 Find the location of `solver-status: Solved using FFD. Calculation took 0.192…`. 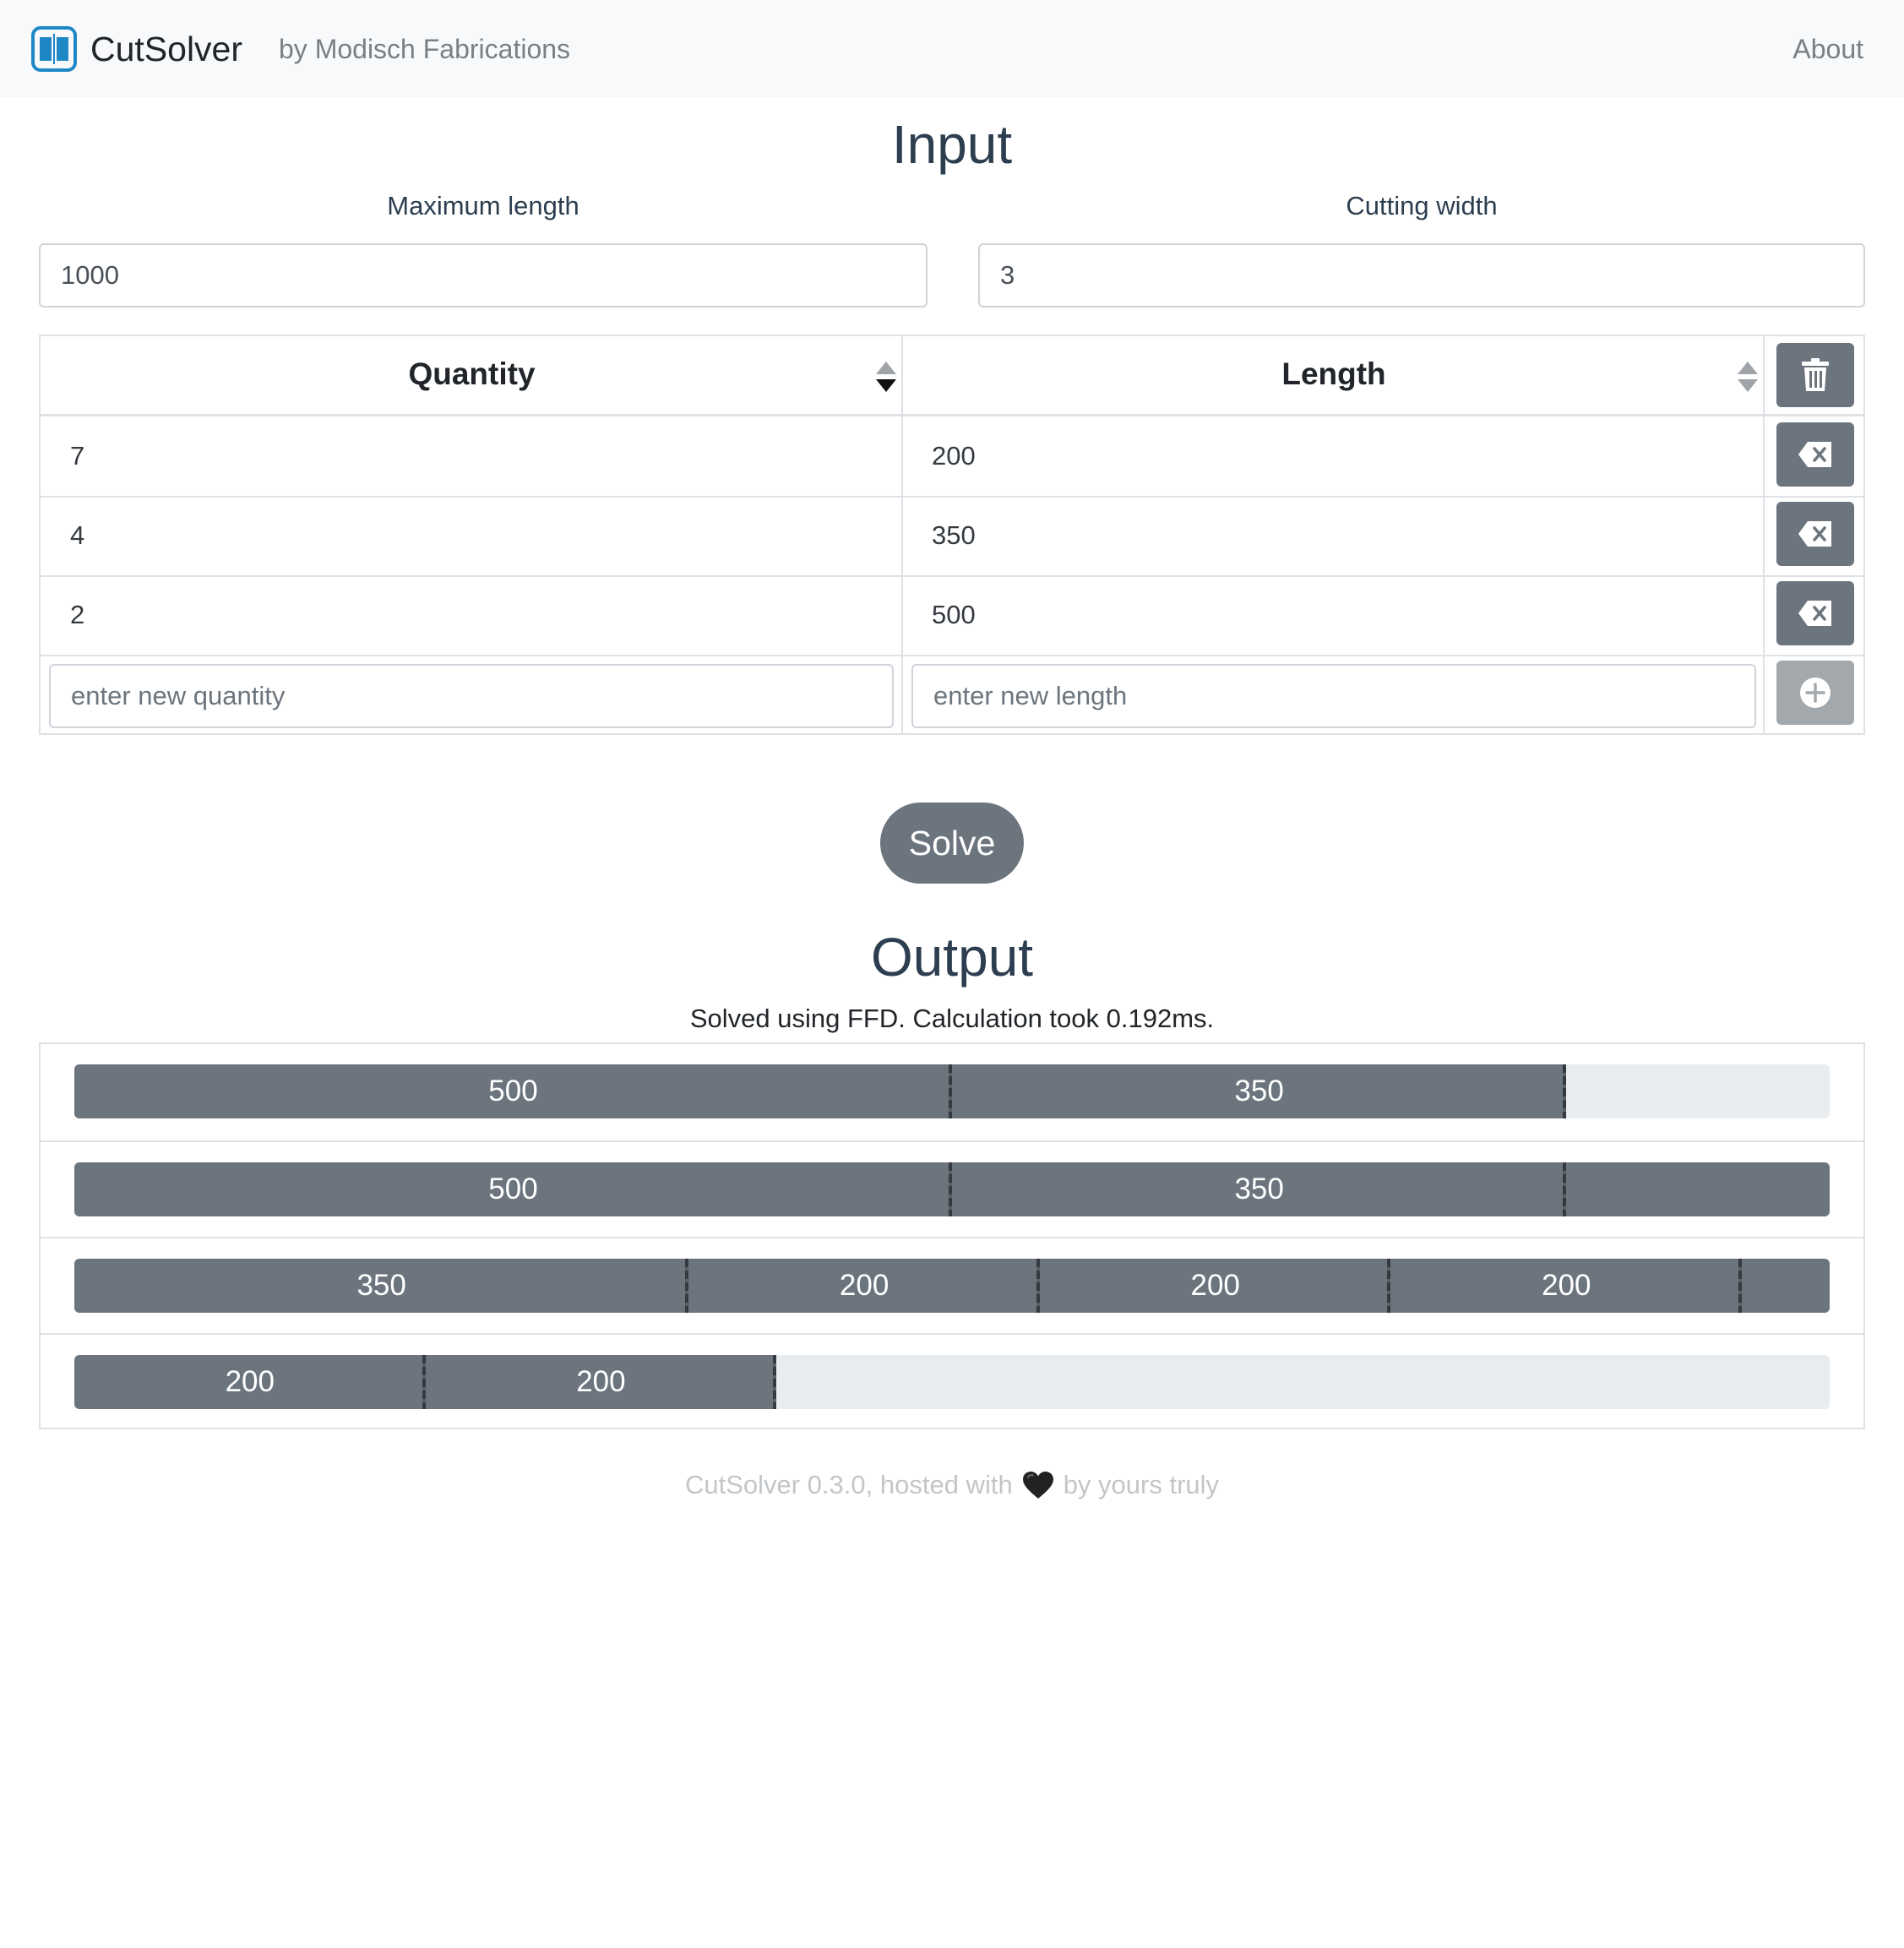

solver-status: Solved using FFD. Calculation took 0.192… is located at coordinates (952, 1019).